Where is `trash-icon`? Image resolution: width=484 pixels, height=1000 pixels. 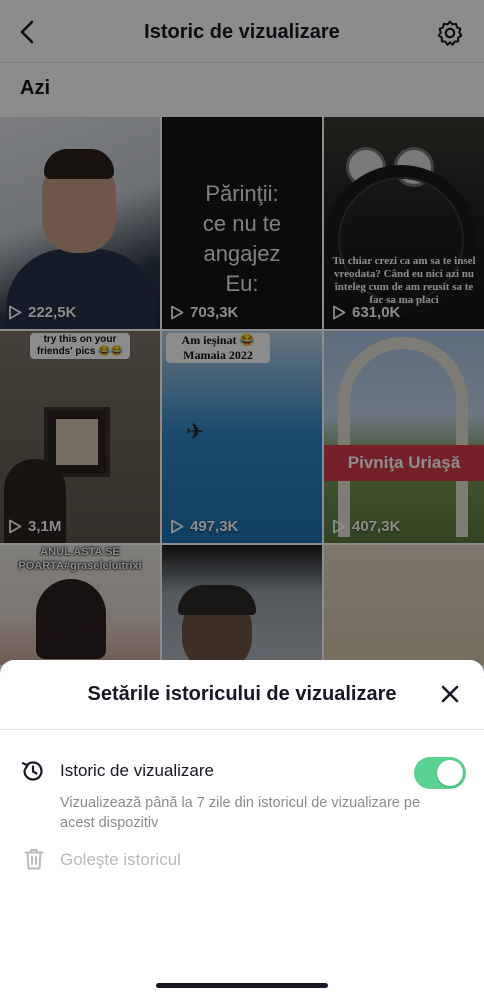 trash-icon is located at coordinates (34, 859).